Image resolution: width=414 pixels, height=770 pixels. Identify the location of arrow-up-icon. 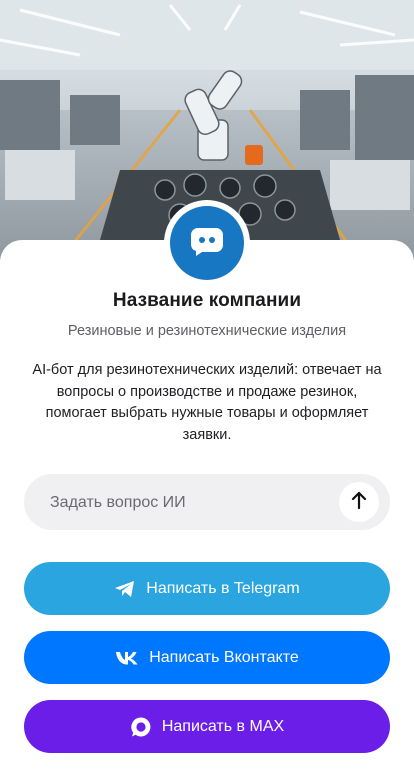
(359, 502).